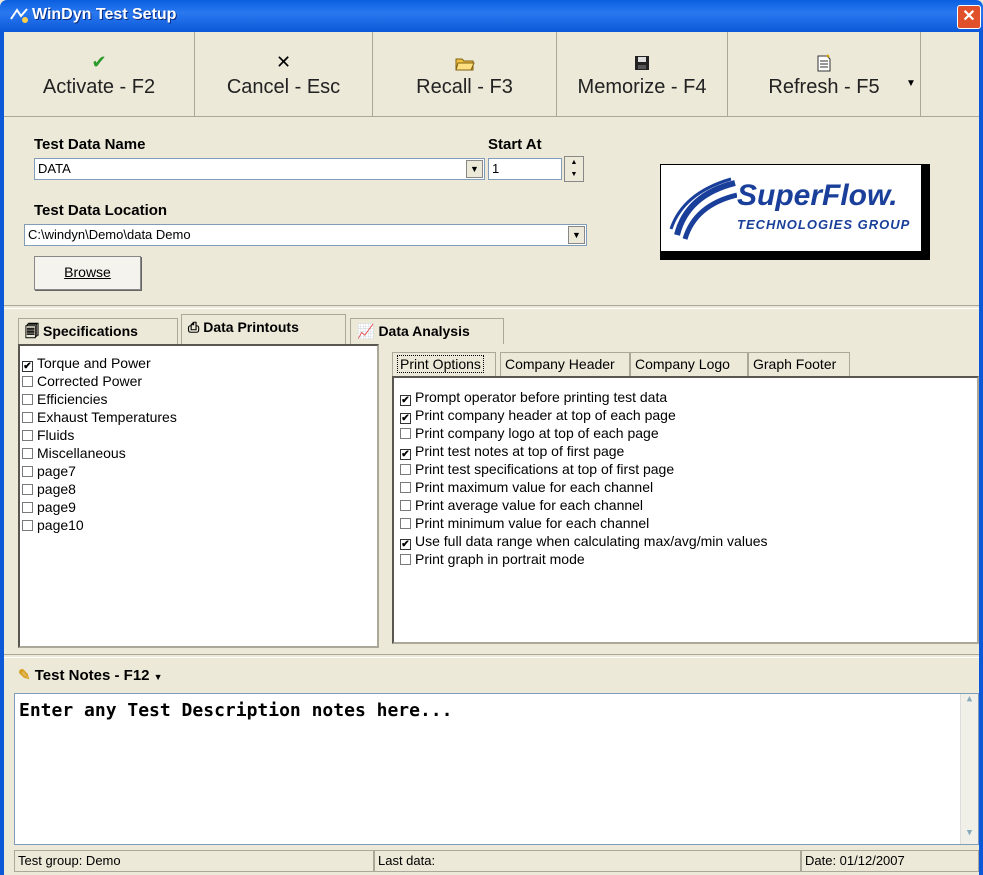 The width and height of the screenshot is (983, 875). I want to click on logo-swoosh-icon, so click(703, 208).